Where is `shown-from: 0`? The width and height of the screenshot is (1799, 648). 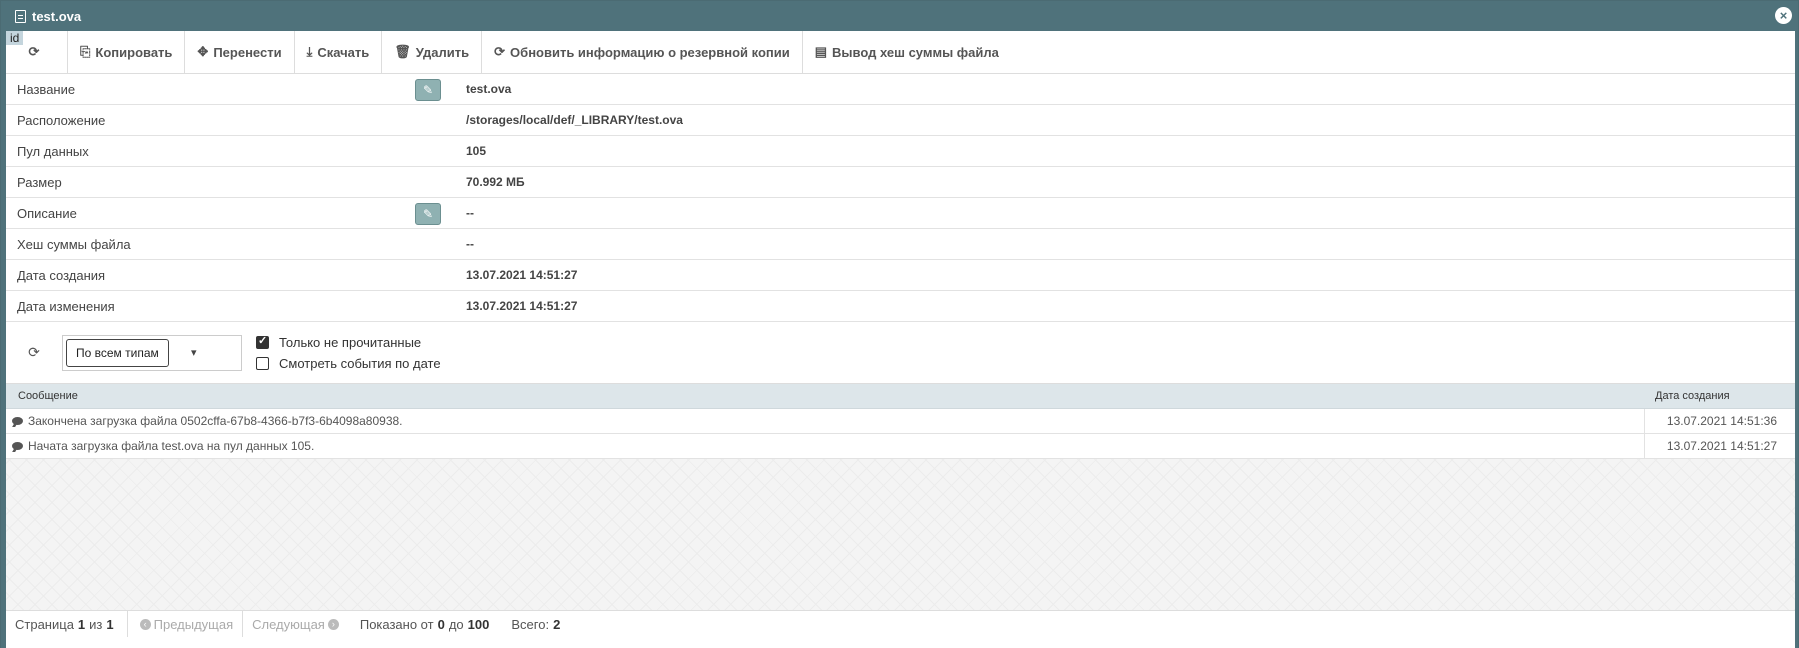
shown-from: 0 is located at coordinates (441, 624).